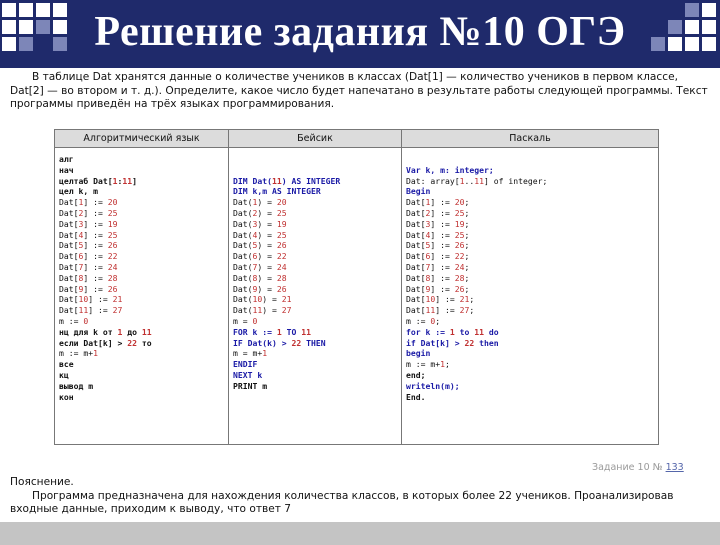 This screenshot has height=545, width=720. I want to click on code-line: m := 0, so click(74, 320).